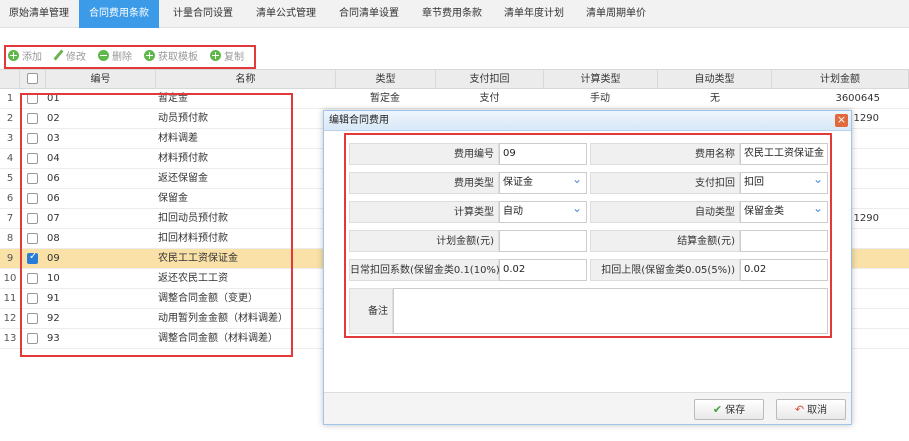 This screenshot has width=909, height=441. Describe the element at coordinates (543, 270) in the screenshot. I see `daily-deduct-ratio-input: 0.02` at that location.